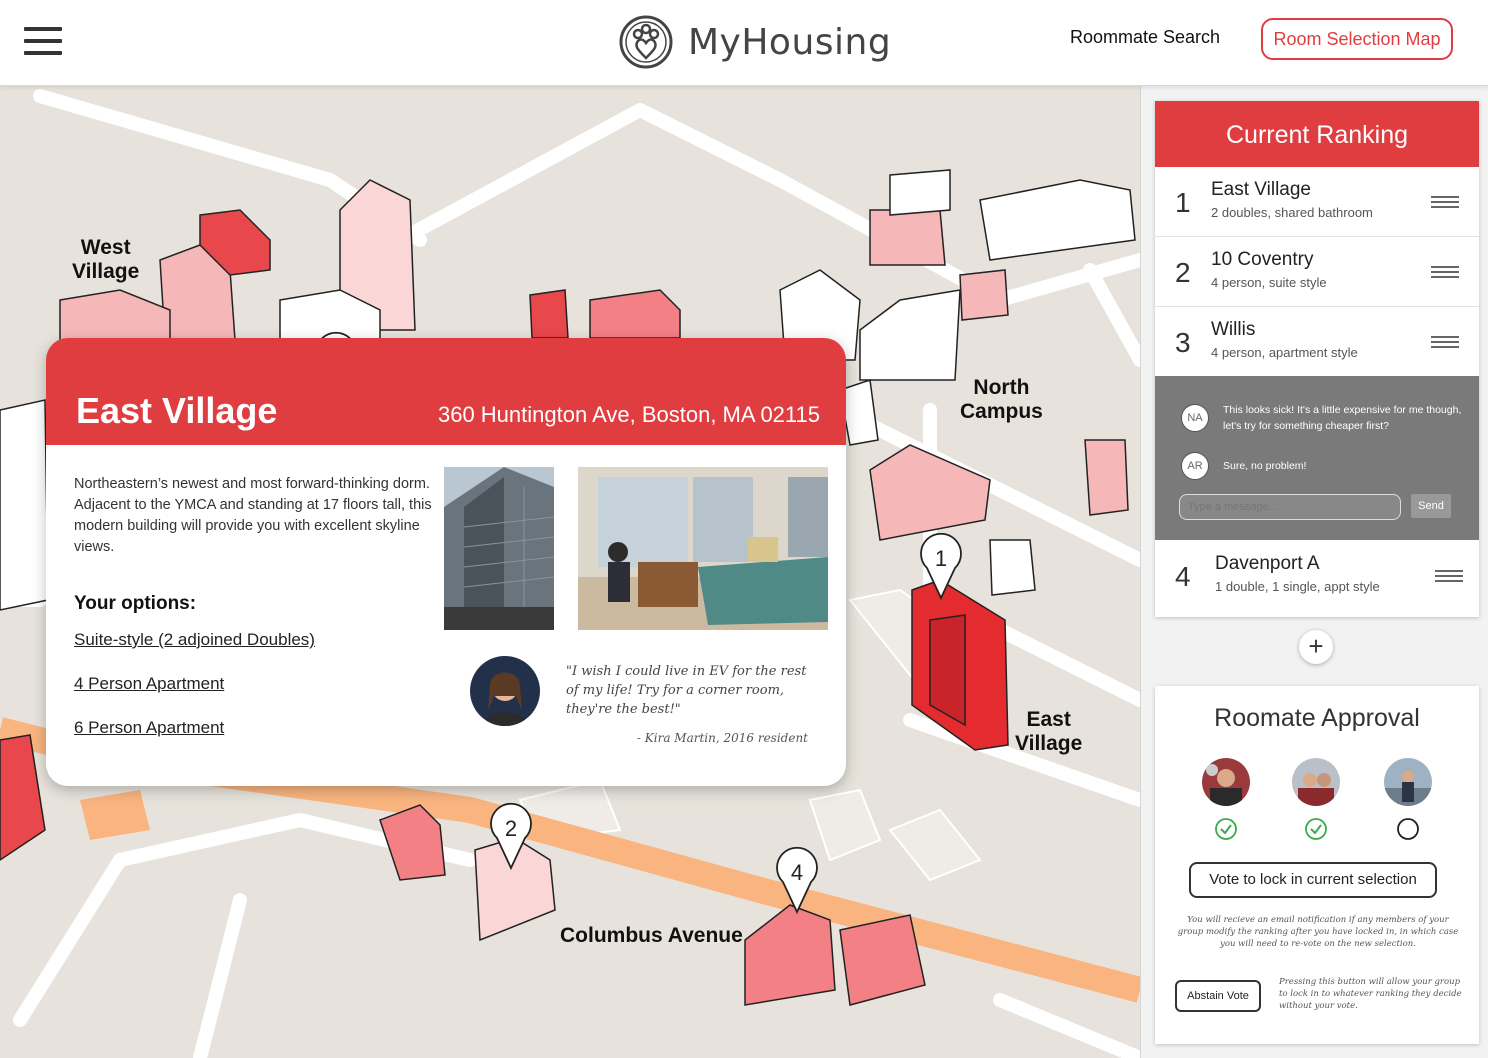 Image resolution: width=1488 pixels, height=1058 pixels. What do you see at coordinates (1316, 647) in the screenshot?
I see `add-ranking-button: +` at bounding box center [1316, 647].